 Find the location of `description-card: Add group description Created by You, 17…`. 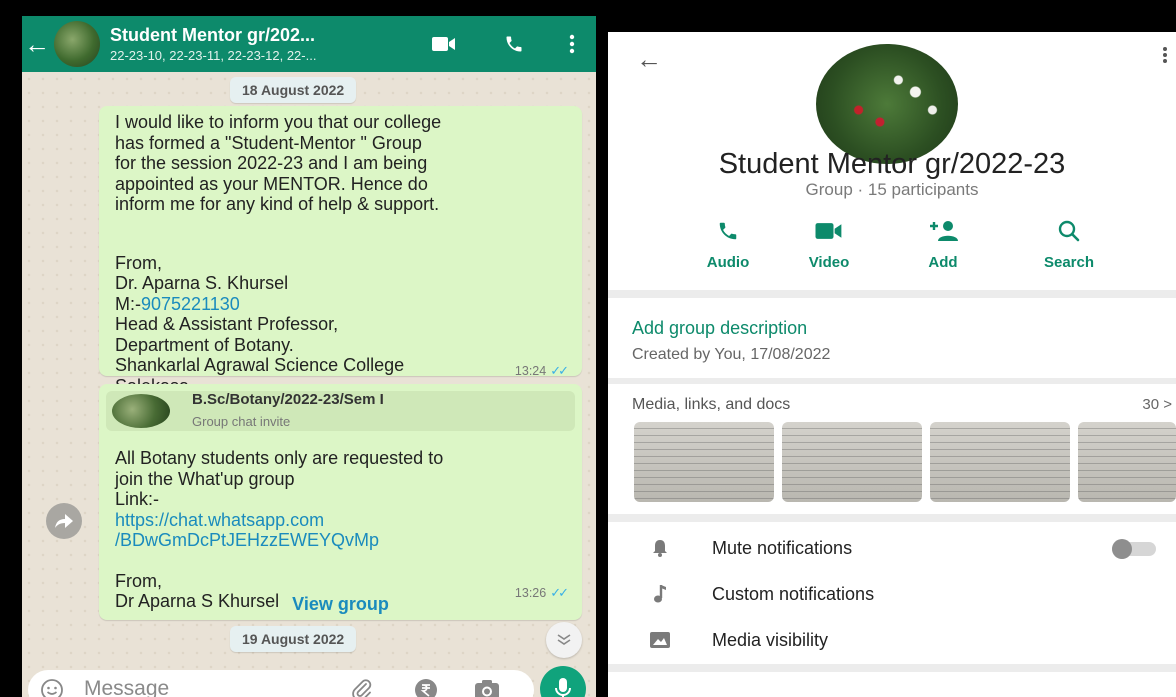

description-card: Add group description Created by You, 17… is located at coordinates (892, 338).